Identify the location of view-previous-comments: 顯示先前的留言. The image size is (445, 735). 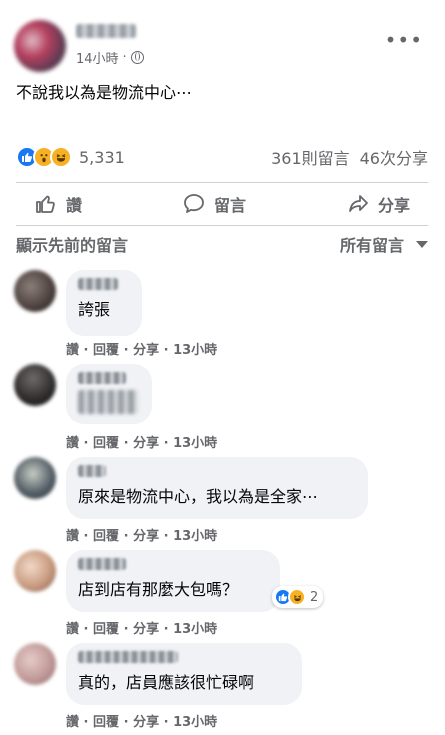
(72, 244).